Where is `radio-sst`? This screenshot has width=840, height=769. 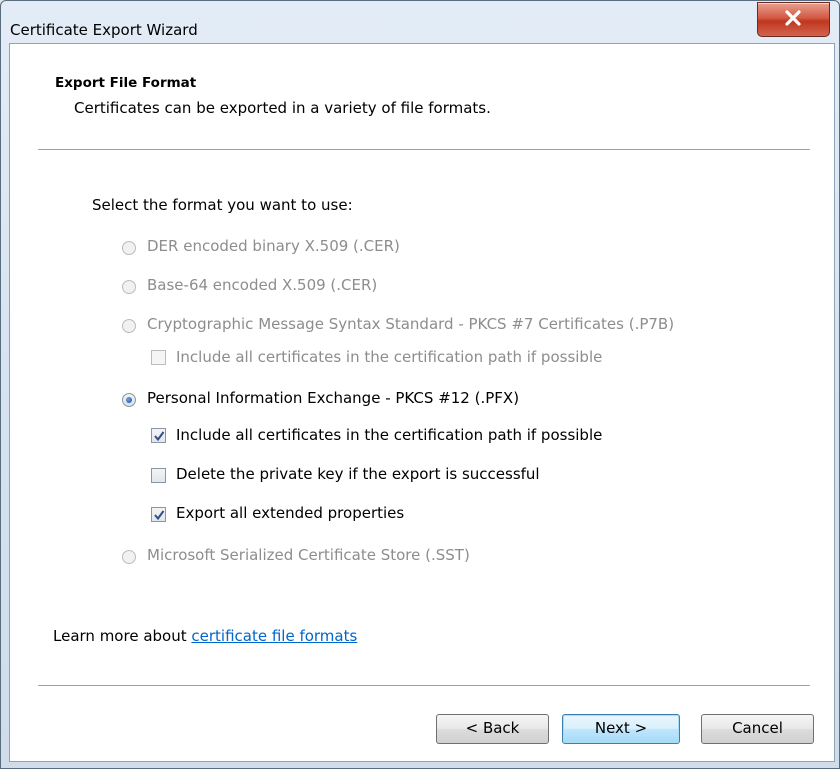
radio-sst is located at coordinates (129, 557).